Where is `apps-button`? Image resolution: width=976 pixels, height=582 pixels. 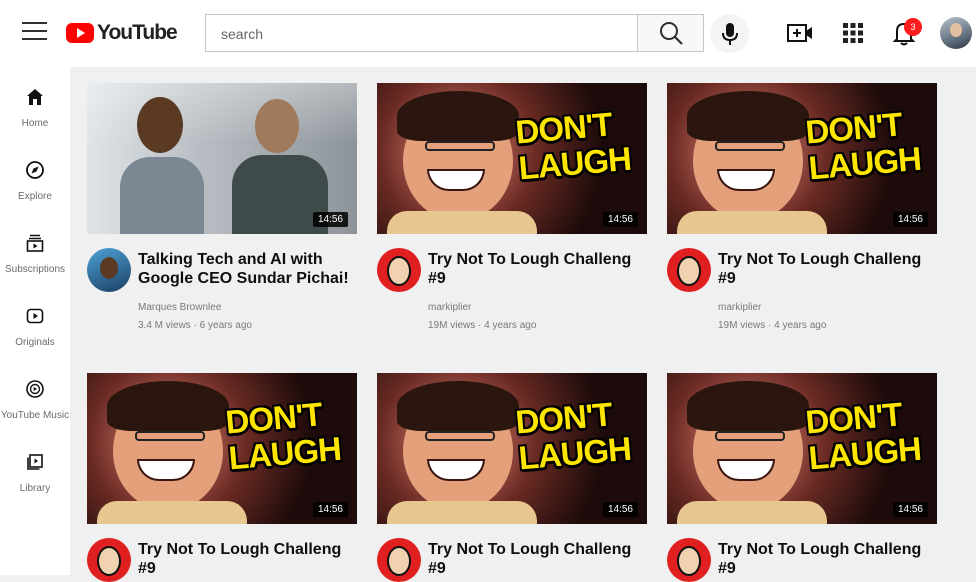 apps-button is located at coordinates (853, 33).